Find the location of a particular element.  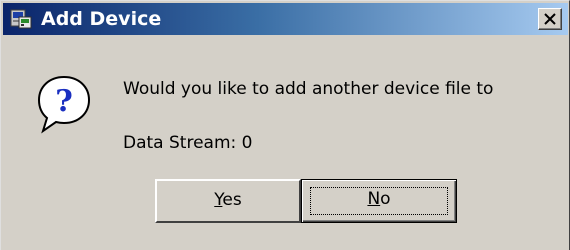

question-balloon-icon: ? is located at coordinates (64, 104).